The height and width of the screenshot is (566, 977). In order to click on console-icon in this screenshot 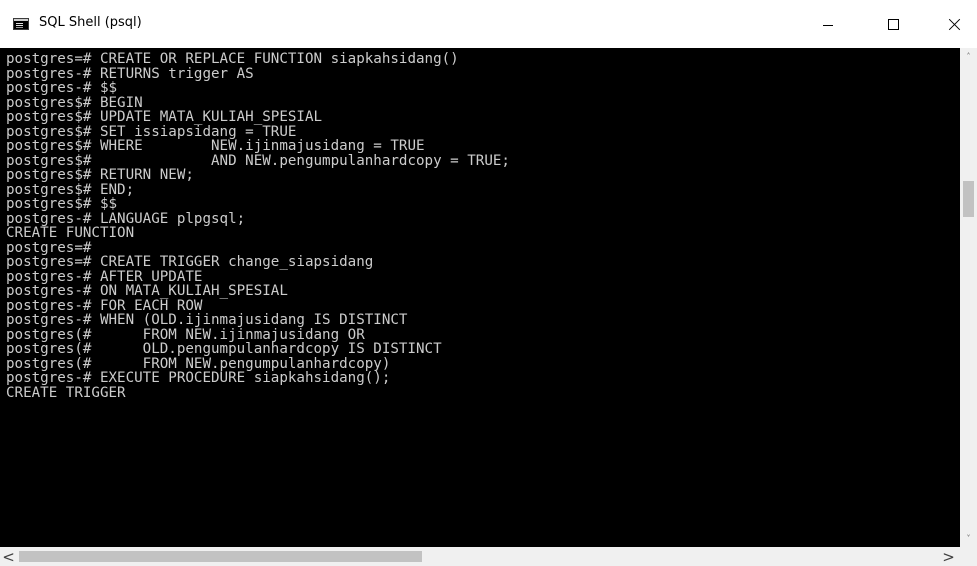, I will do `click(21, 24)`.